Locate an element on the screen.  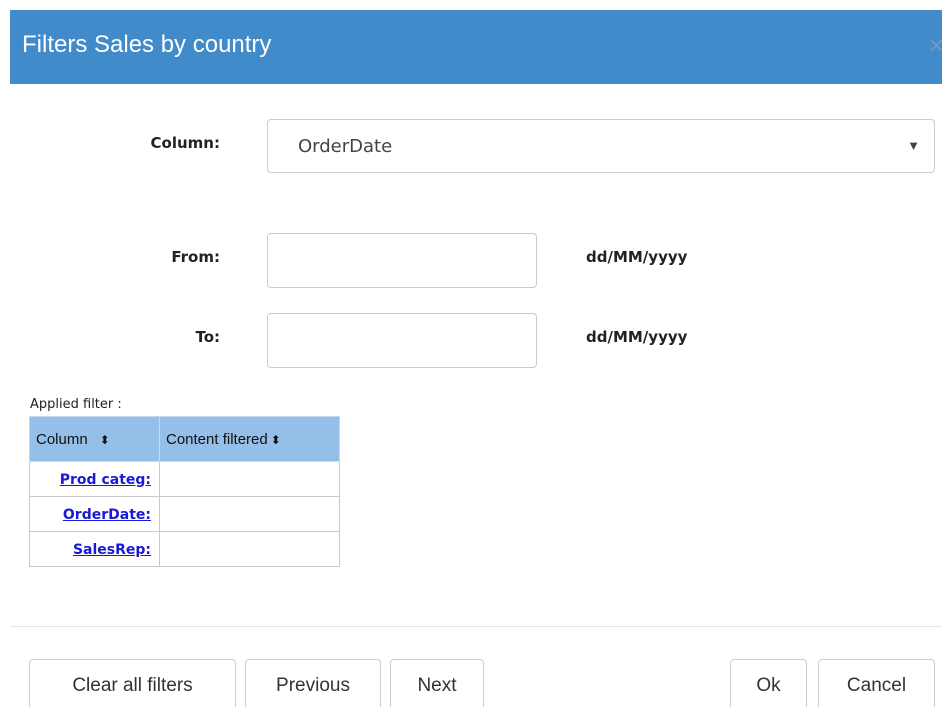
content-filtered-header: Content filtered ⬍ is located at coordinates (249, 439).